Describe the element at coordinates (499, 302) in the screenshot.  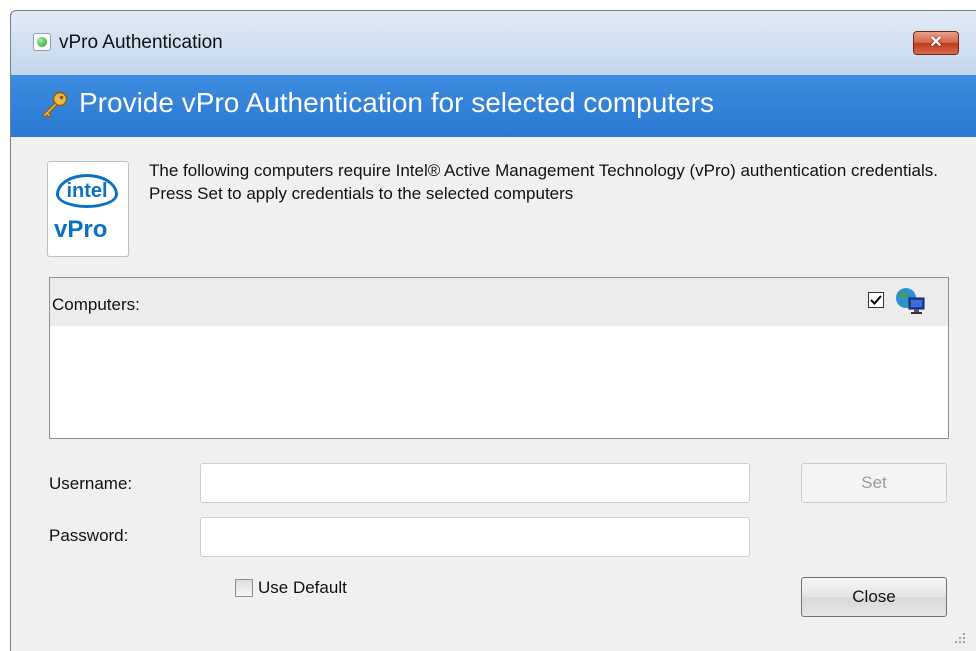
I see `computers-list-header: Computers:` at that location.